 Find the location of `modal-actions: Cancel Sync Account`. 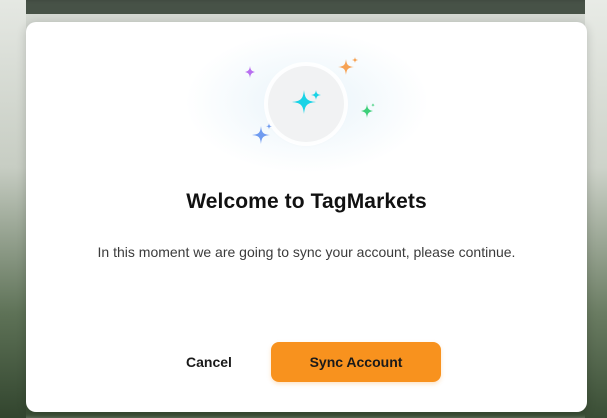

modal-actions: Cancel Sync Account is located at coordinates (306, 362).